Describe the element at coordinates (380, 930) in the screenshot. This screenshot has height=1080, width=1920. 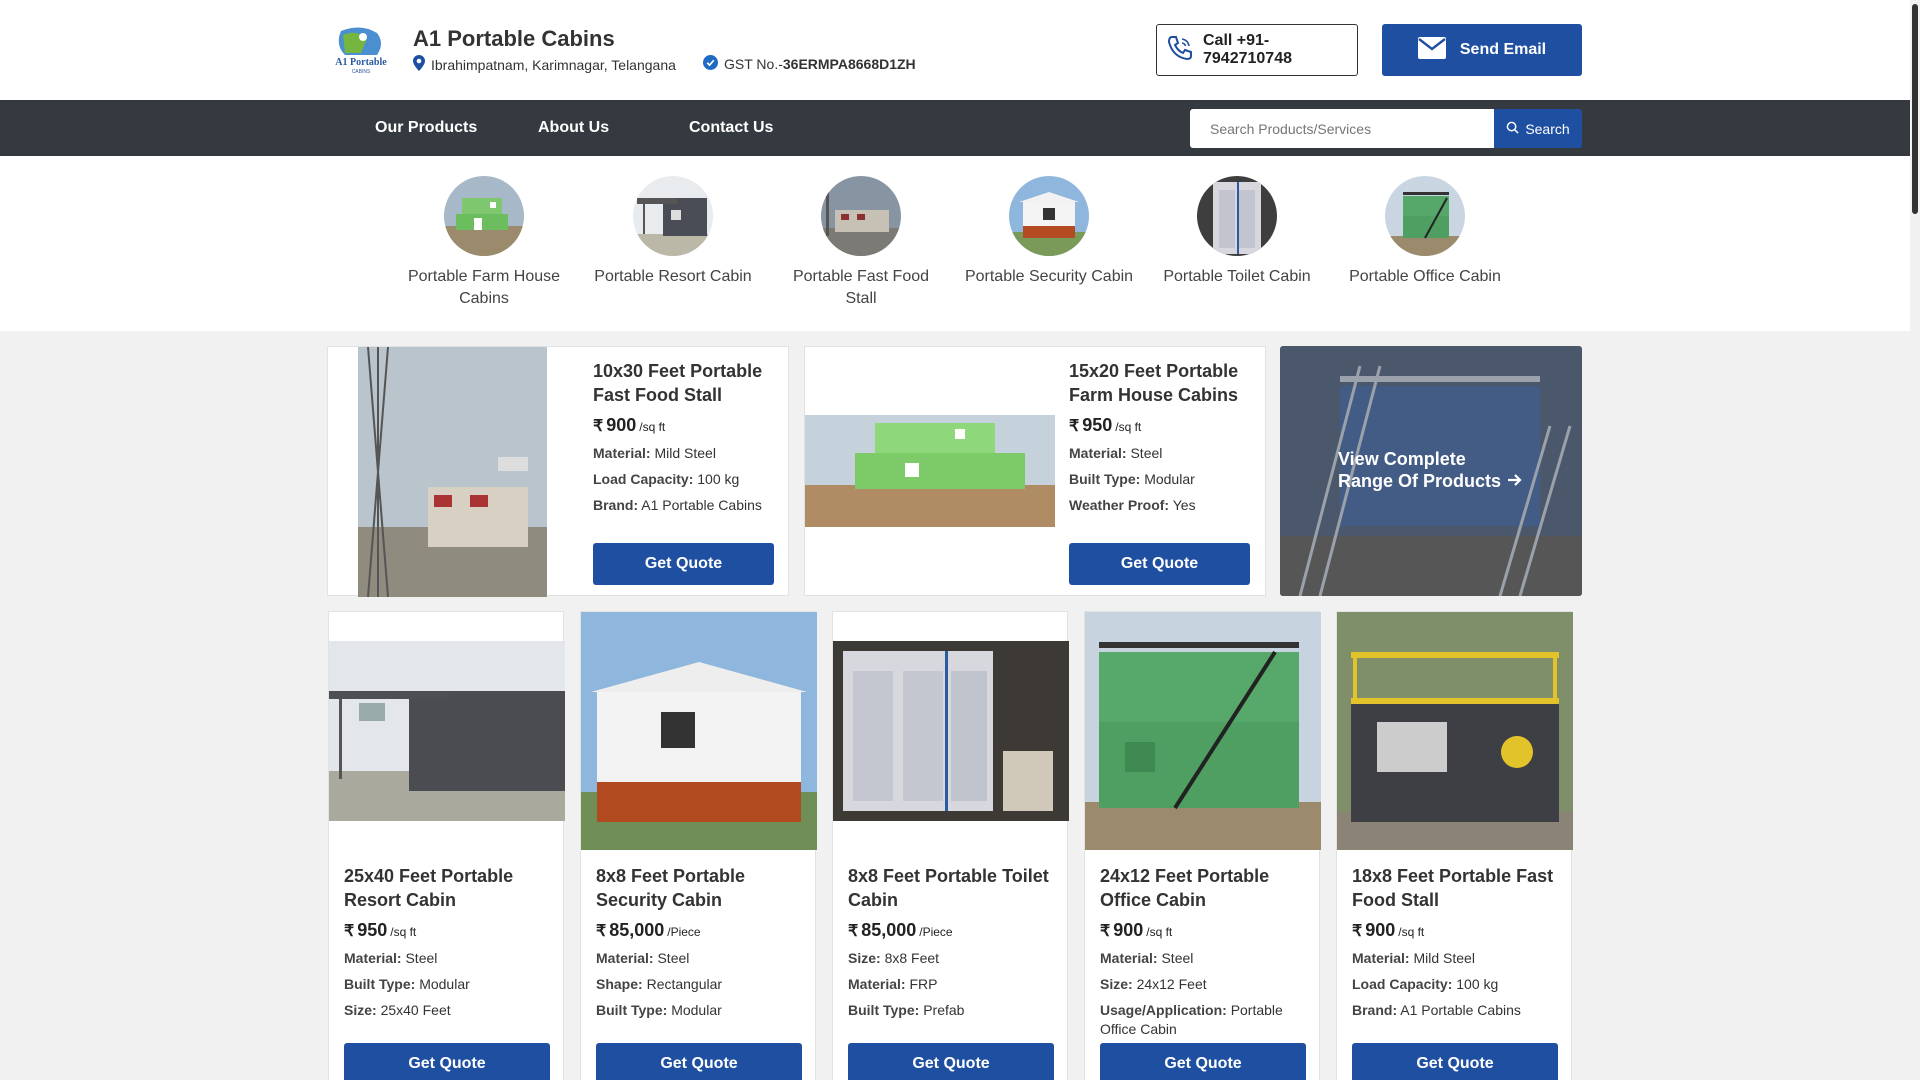
I see `product-price: ₹ 950/sq ft` at that location.